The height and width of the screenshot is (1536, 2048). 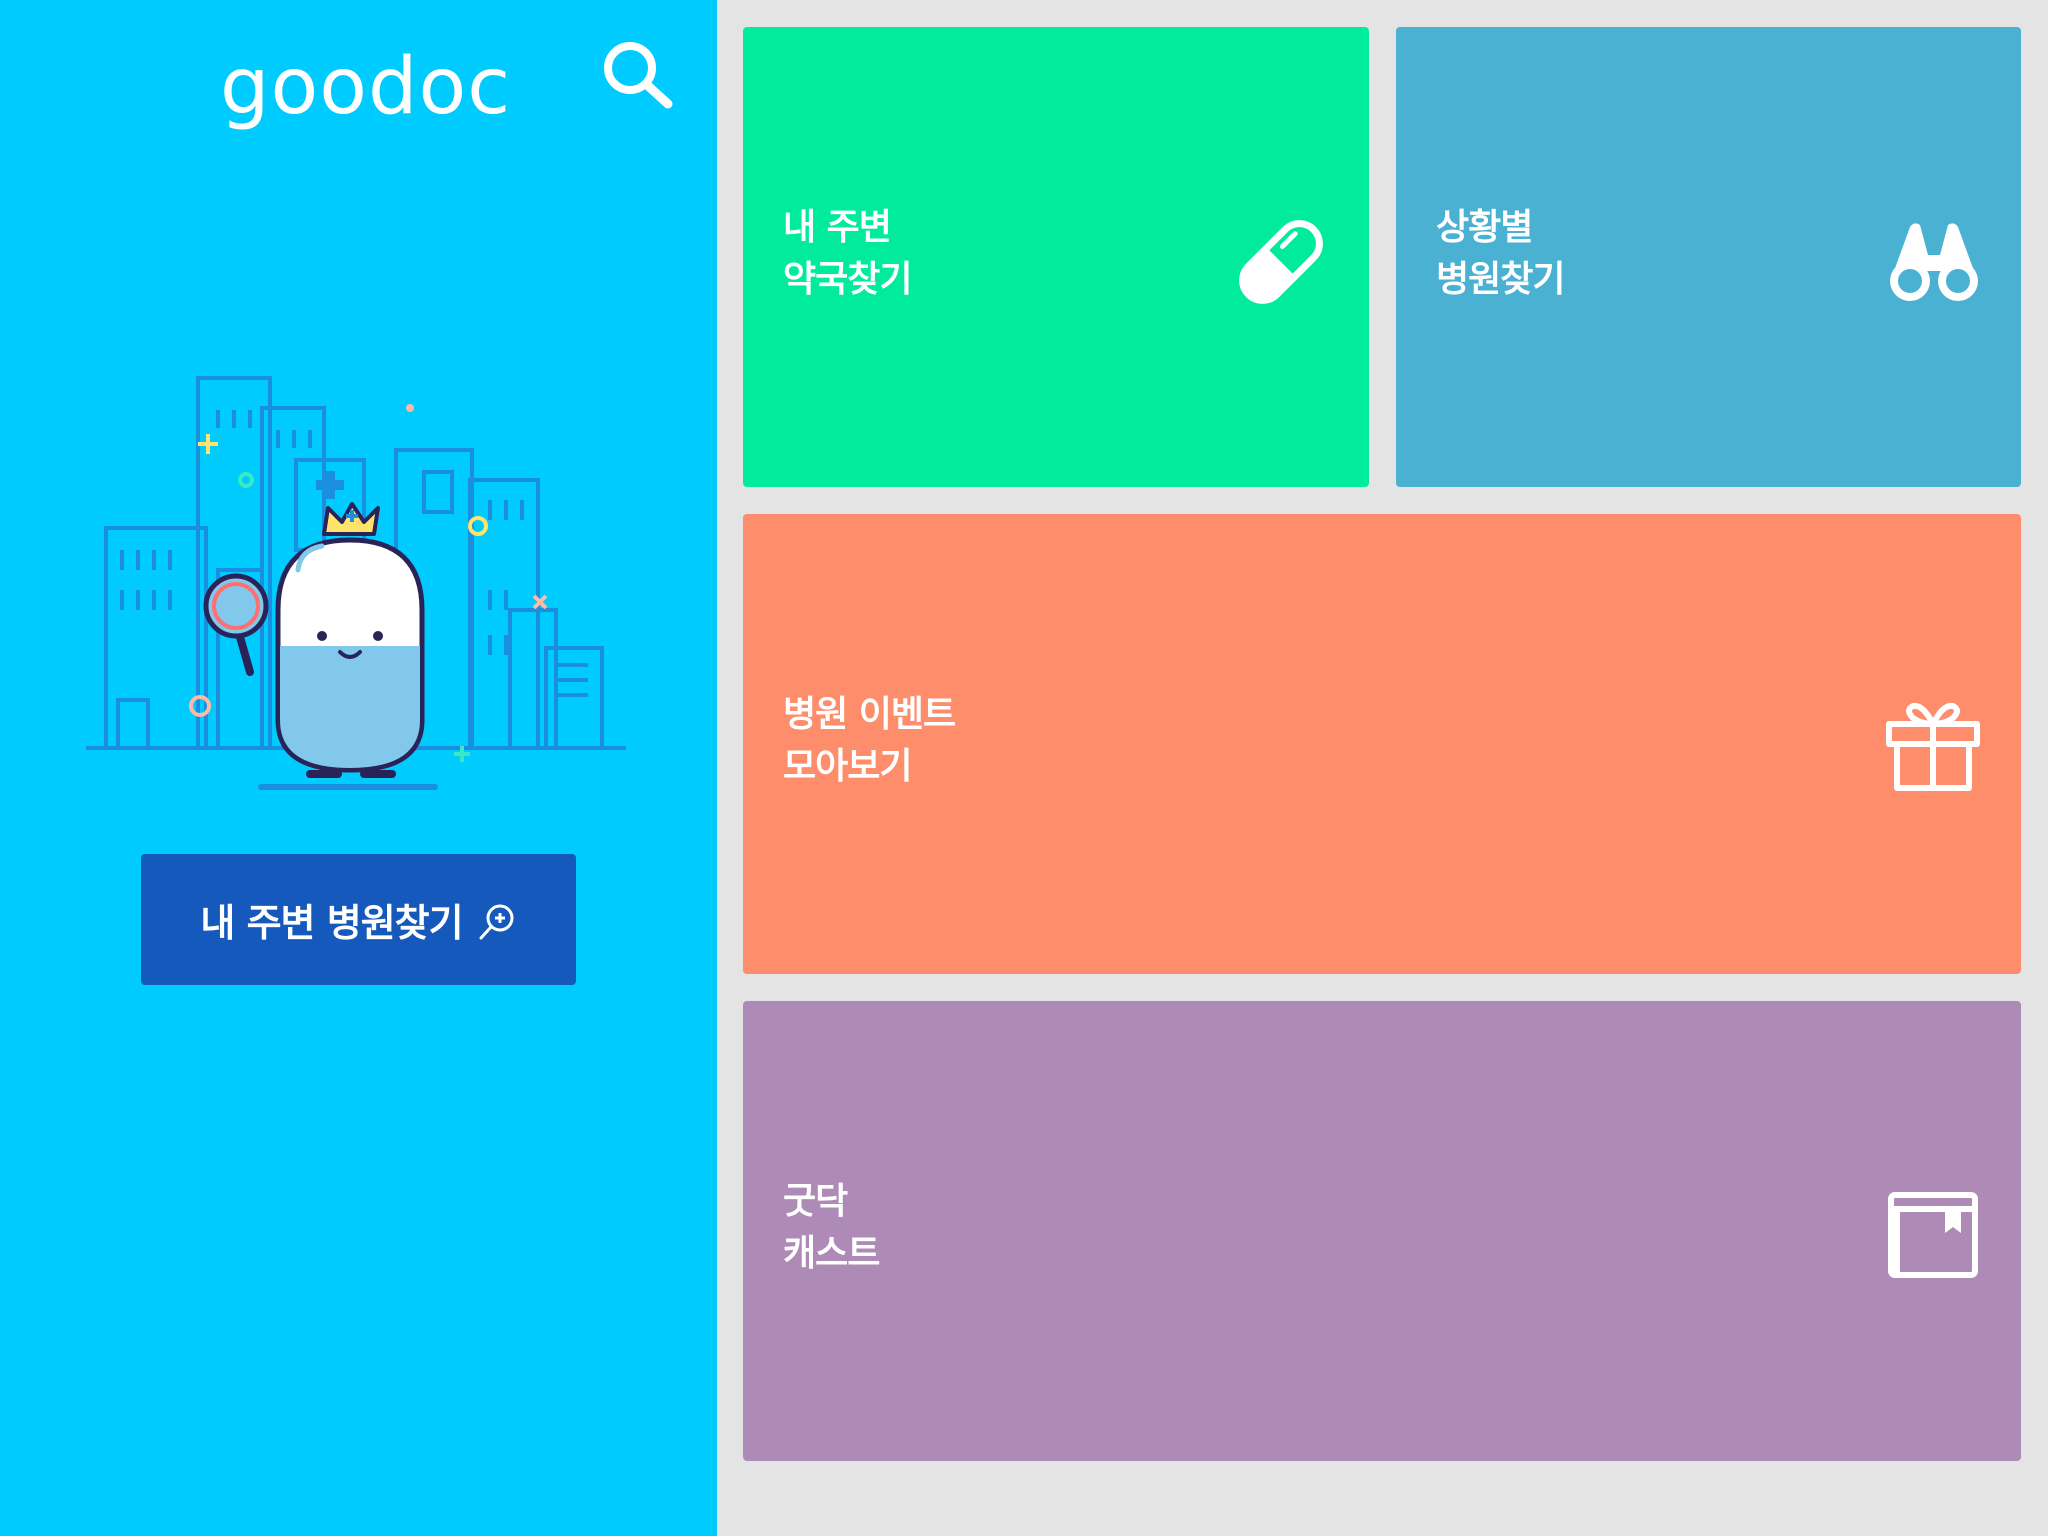 What do you see at coordinates (869, 714) in the screenshot?
I see `tile-title-line1: 병원 이벤트` at bounding box center [869, 714].